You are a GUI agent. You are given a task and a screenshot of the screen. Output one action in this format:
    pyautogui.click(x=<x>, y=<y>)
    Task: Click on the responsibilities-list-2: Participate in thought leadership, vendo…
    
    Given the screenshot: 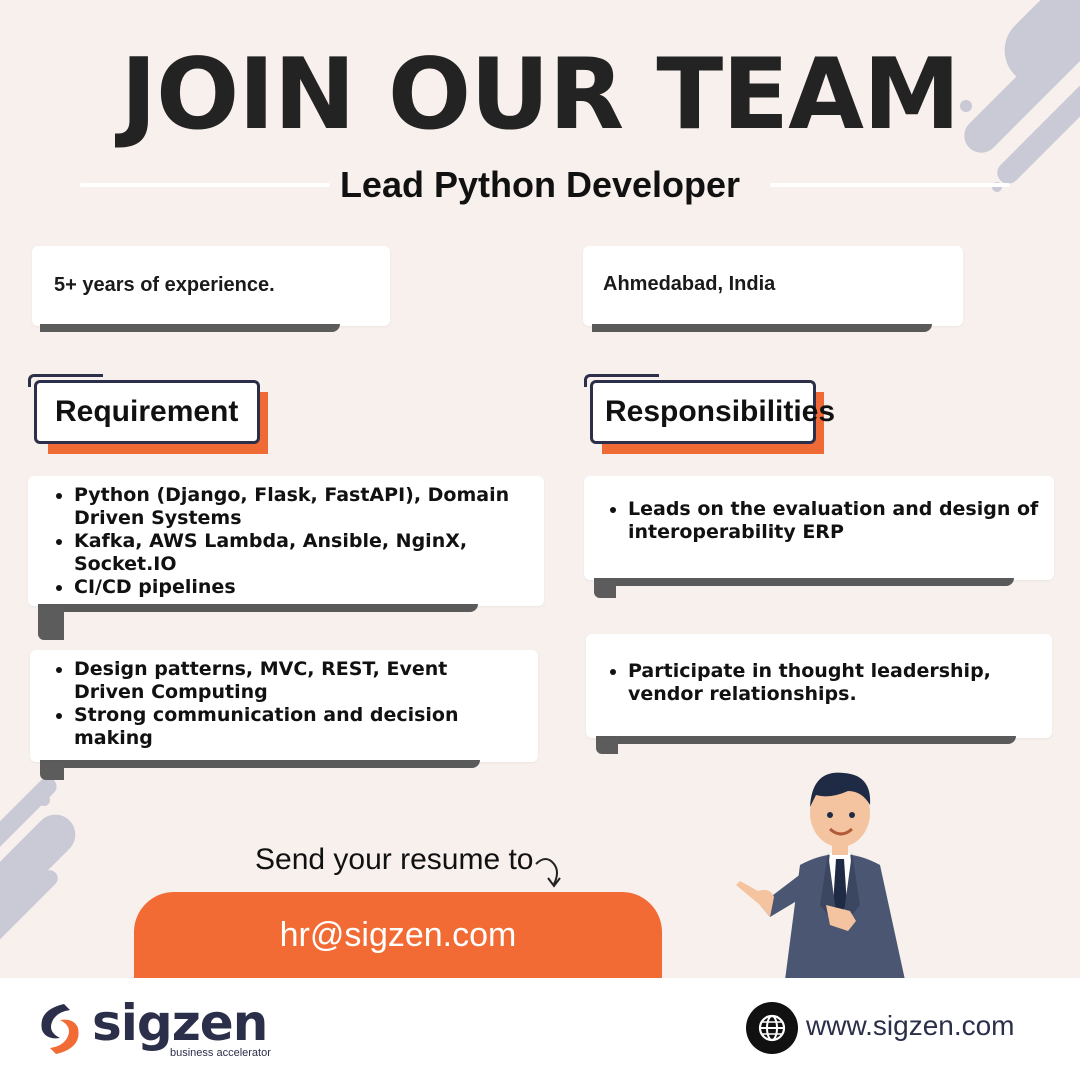 What is the action you would take?
    pyautogui.click(x=832, y=683)
    